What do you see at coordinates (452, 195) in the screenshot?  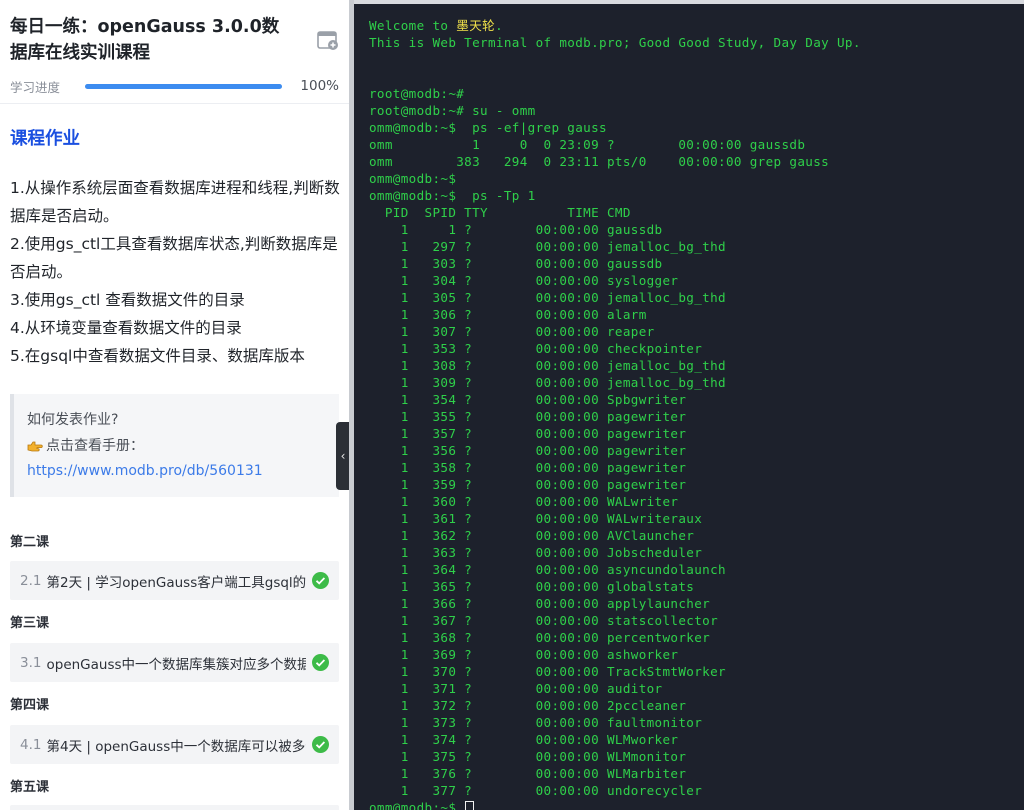 I see `terminal-line: omm@modb:~$ ps -Tp 1` at bounding box center [452, 195].